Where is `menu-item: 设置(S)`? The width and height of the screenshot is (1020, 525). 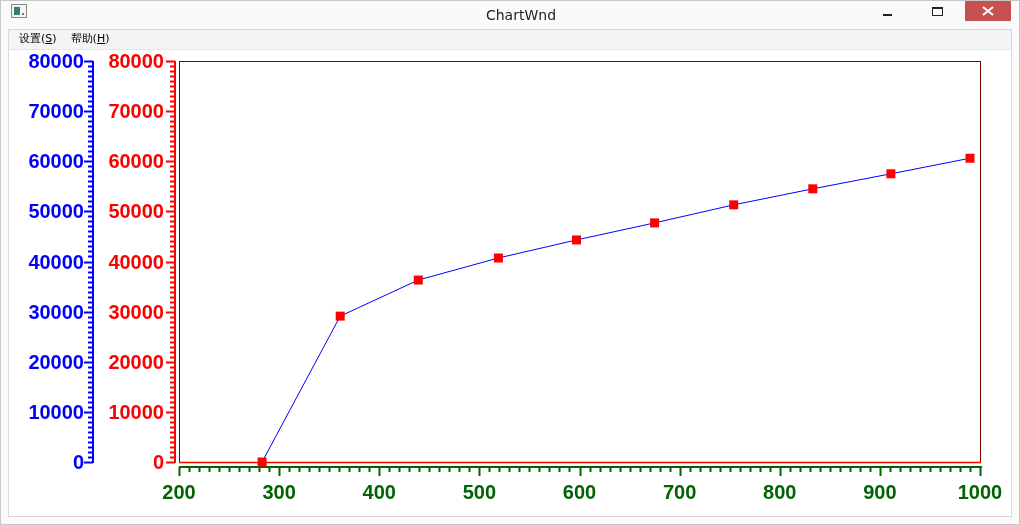 menu-item: 设置(S) is located at coordinates (38, 39).